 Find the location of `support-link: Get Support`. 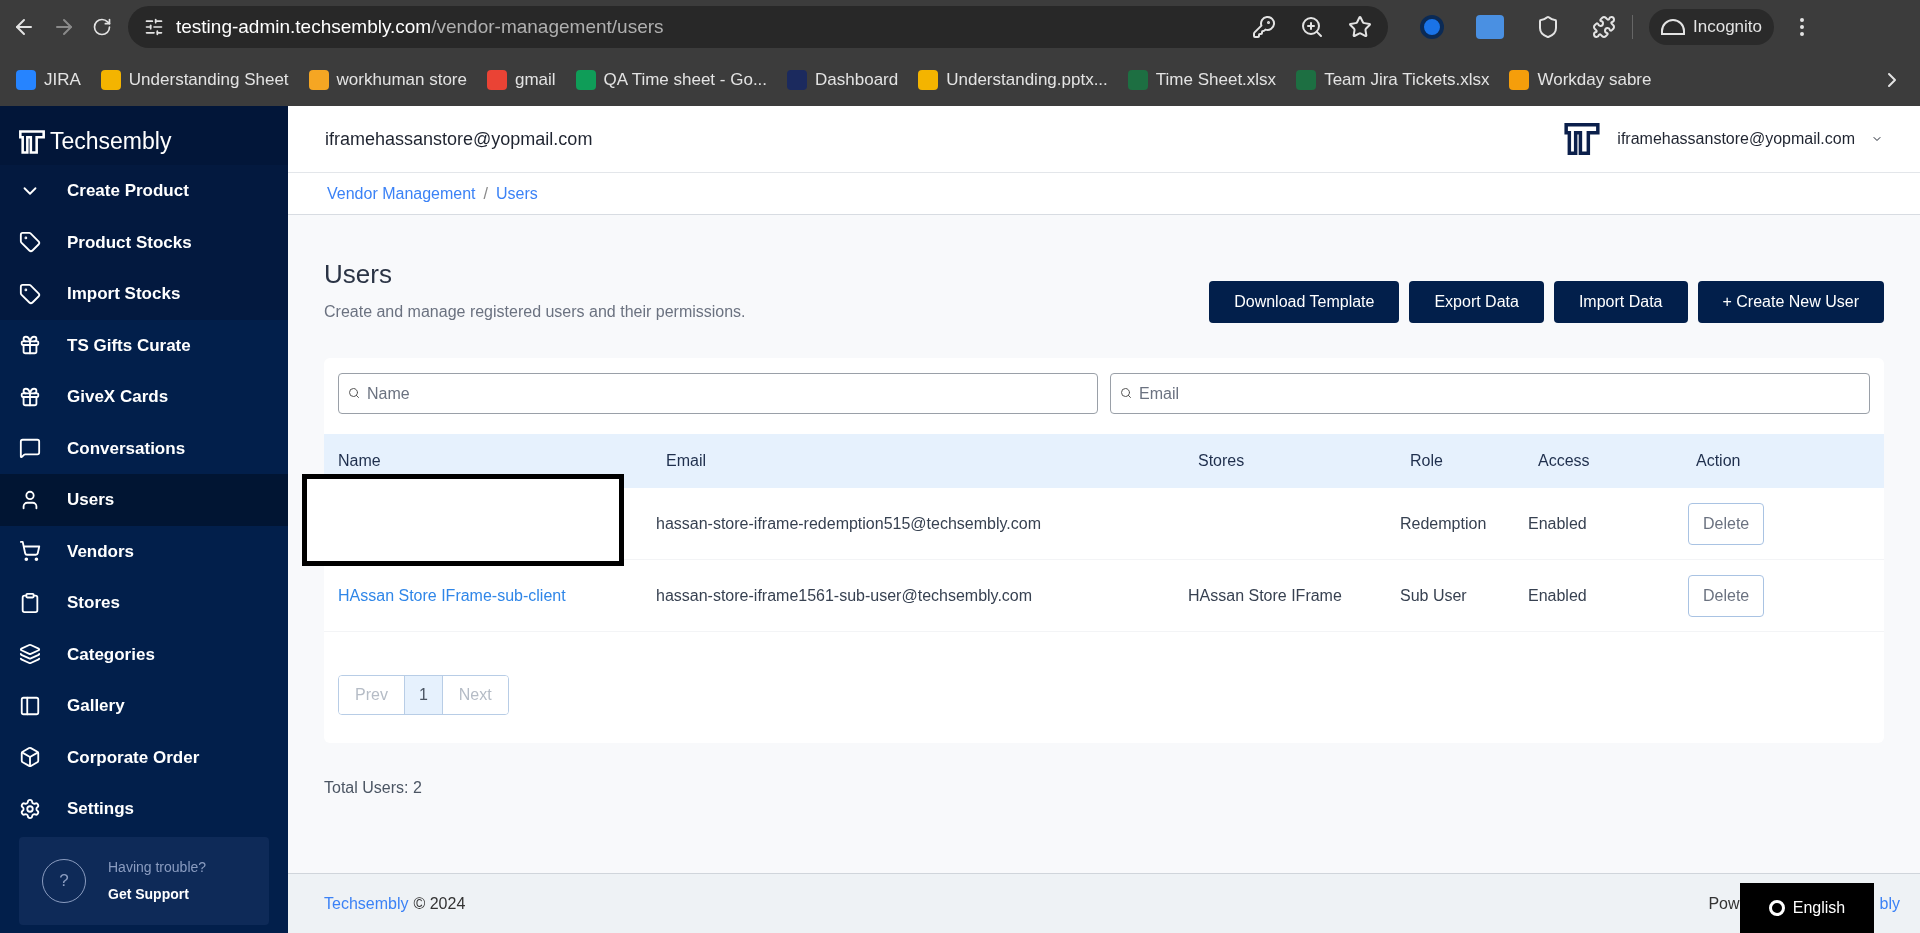

support-link: Get Support is located at coordinates (157, 894).